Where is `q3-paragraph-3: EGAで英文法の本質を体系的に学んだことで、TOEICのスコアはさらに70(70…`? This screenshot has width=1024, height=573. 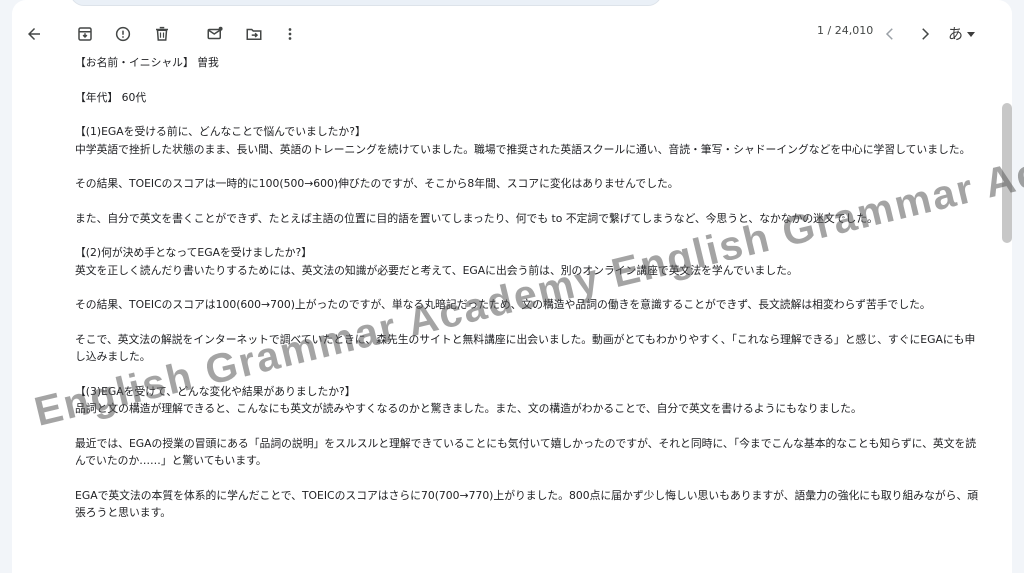 q3-paragraph-3: EGAで英文法の本質を体系的に学んだことで、TOEICのスコアはさらに70(70… is located at coordinates (527, 504).